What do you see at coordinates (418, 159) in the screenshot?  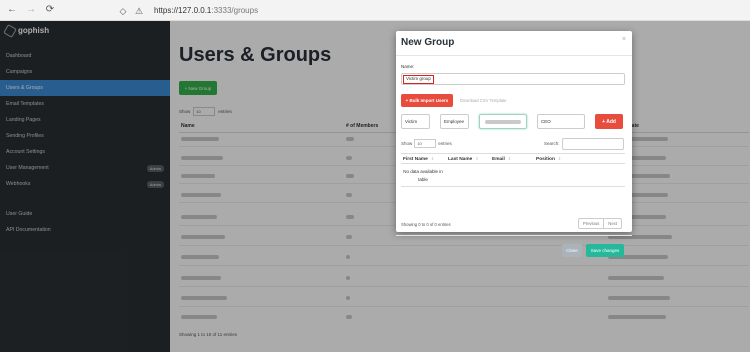 I see `column-first-name: First Name ⇕` at bounding box center [418, 159].